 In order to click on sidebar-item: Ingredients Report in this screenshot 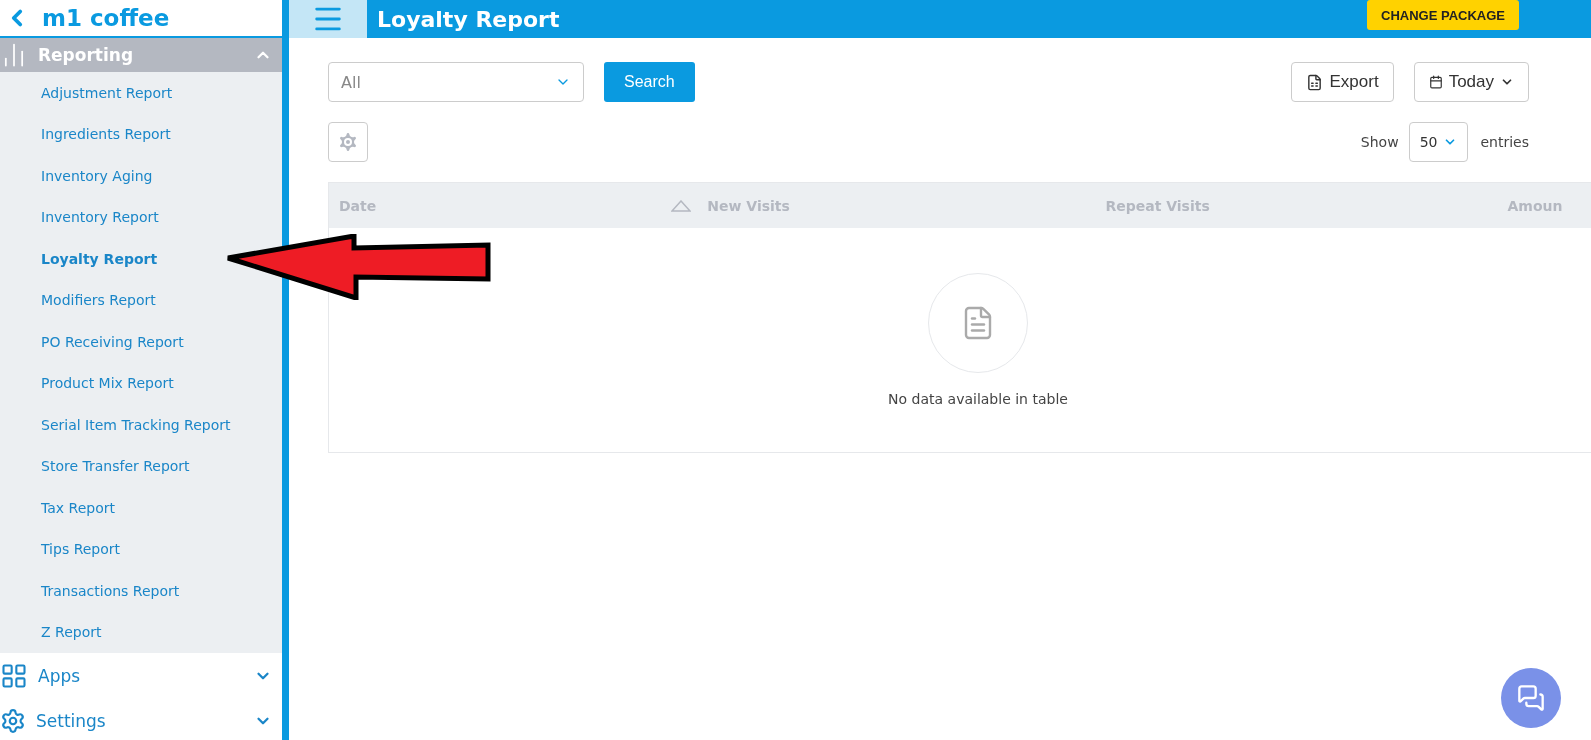, I will do `click(85, 134)`.